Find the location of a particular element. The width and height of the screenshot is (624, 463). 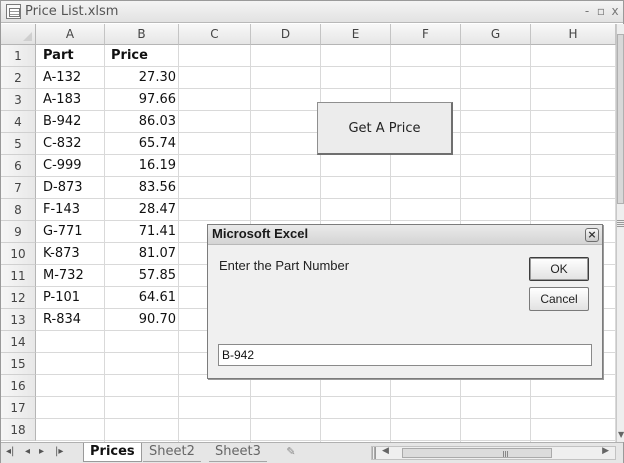

insert-sheet-icon: ✎ is located at coordinates (291, 452).